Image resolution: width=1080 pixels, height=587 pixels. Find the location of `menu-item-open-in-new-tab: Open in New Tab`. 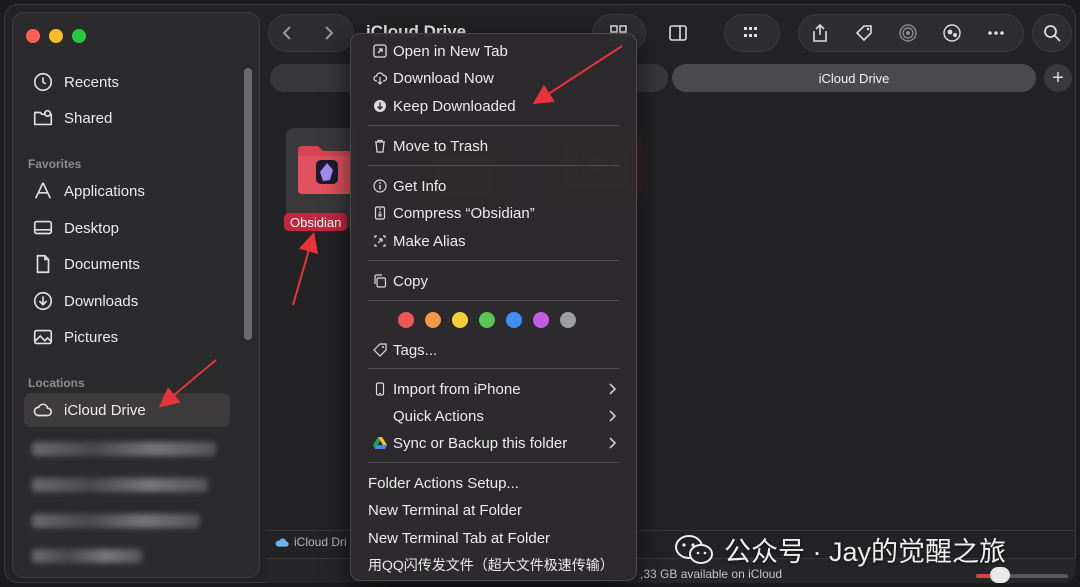

menu-item-open-in-new-tab: Open in New Tab is located at coordinates (493, 51).